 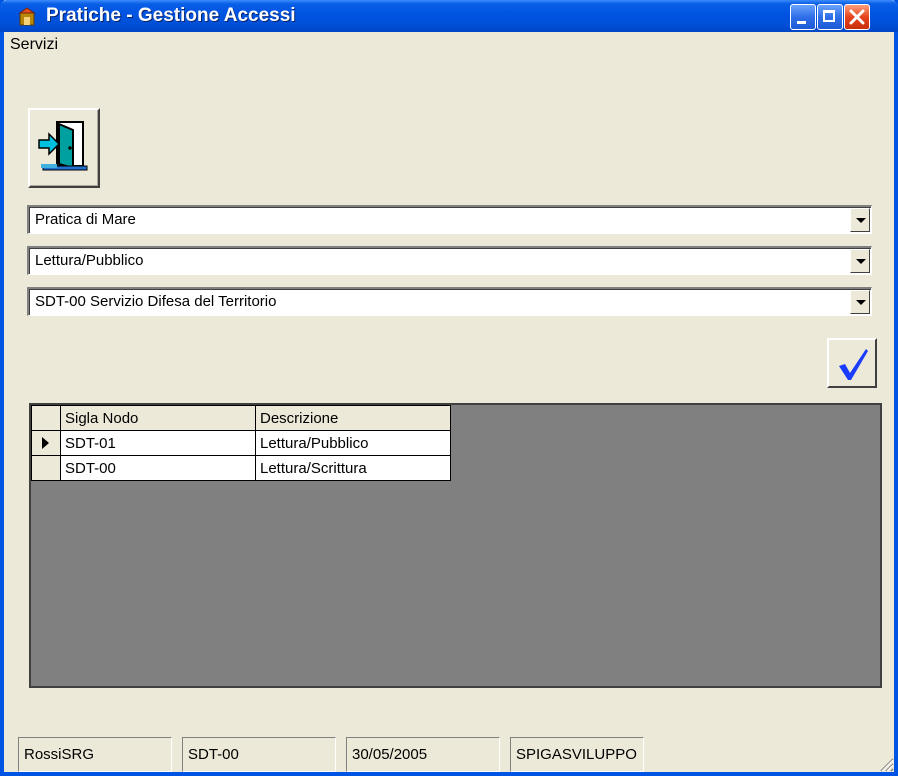 What do you see at coordinates (27, 16) in the screenshot?
I see `app-icon` at bounding box center [27, 16].